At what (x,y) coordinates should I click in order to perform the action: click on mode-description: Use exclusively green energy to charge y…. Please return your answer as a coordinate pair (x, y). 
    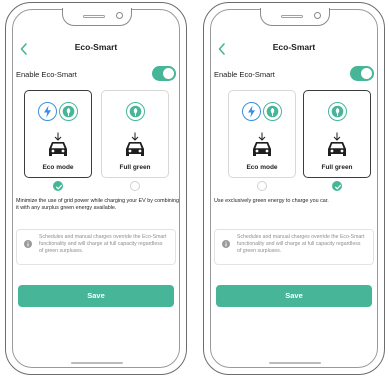
    Looking at the image, I should click on (271, 201).